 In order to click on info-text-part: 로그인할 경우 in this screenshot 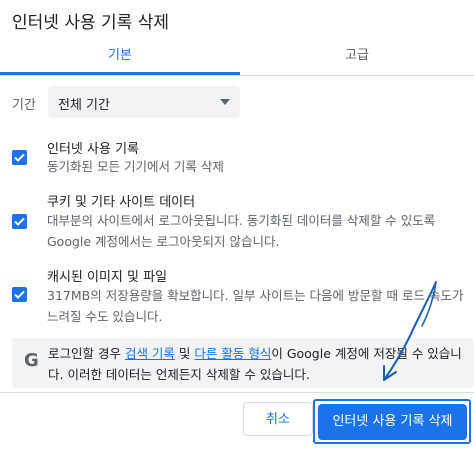, I will do `click(86, 353)`.